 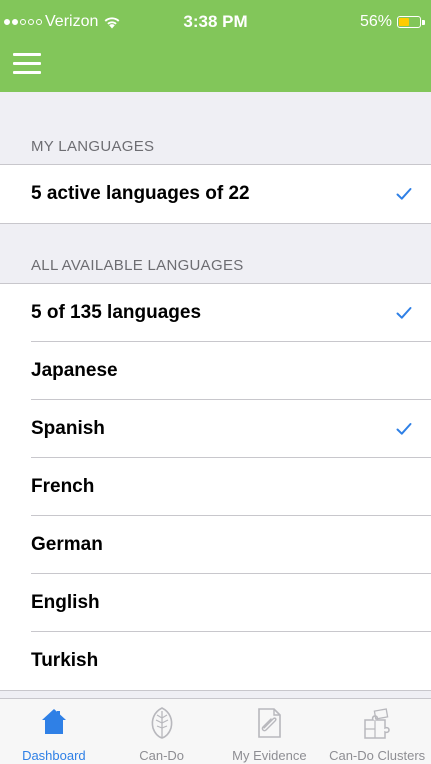 I want to click on tab-label: Can-Do, so click(x=162, y=755).